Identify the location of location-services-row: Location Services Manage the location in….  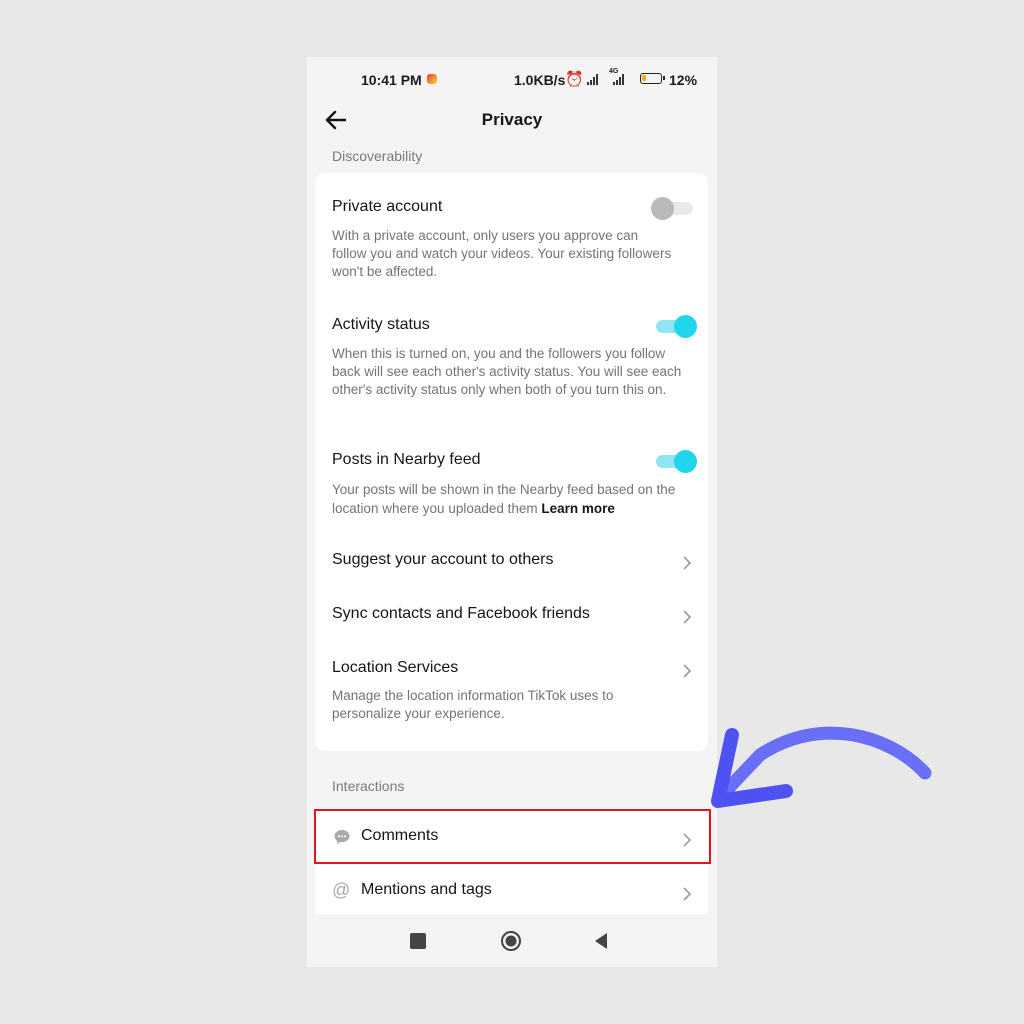
(511, 693).